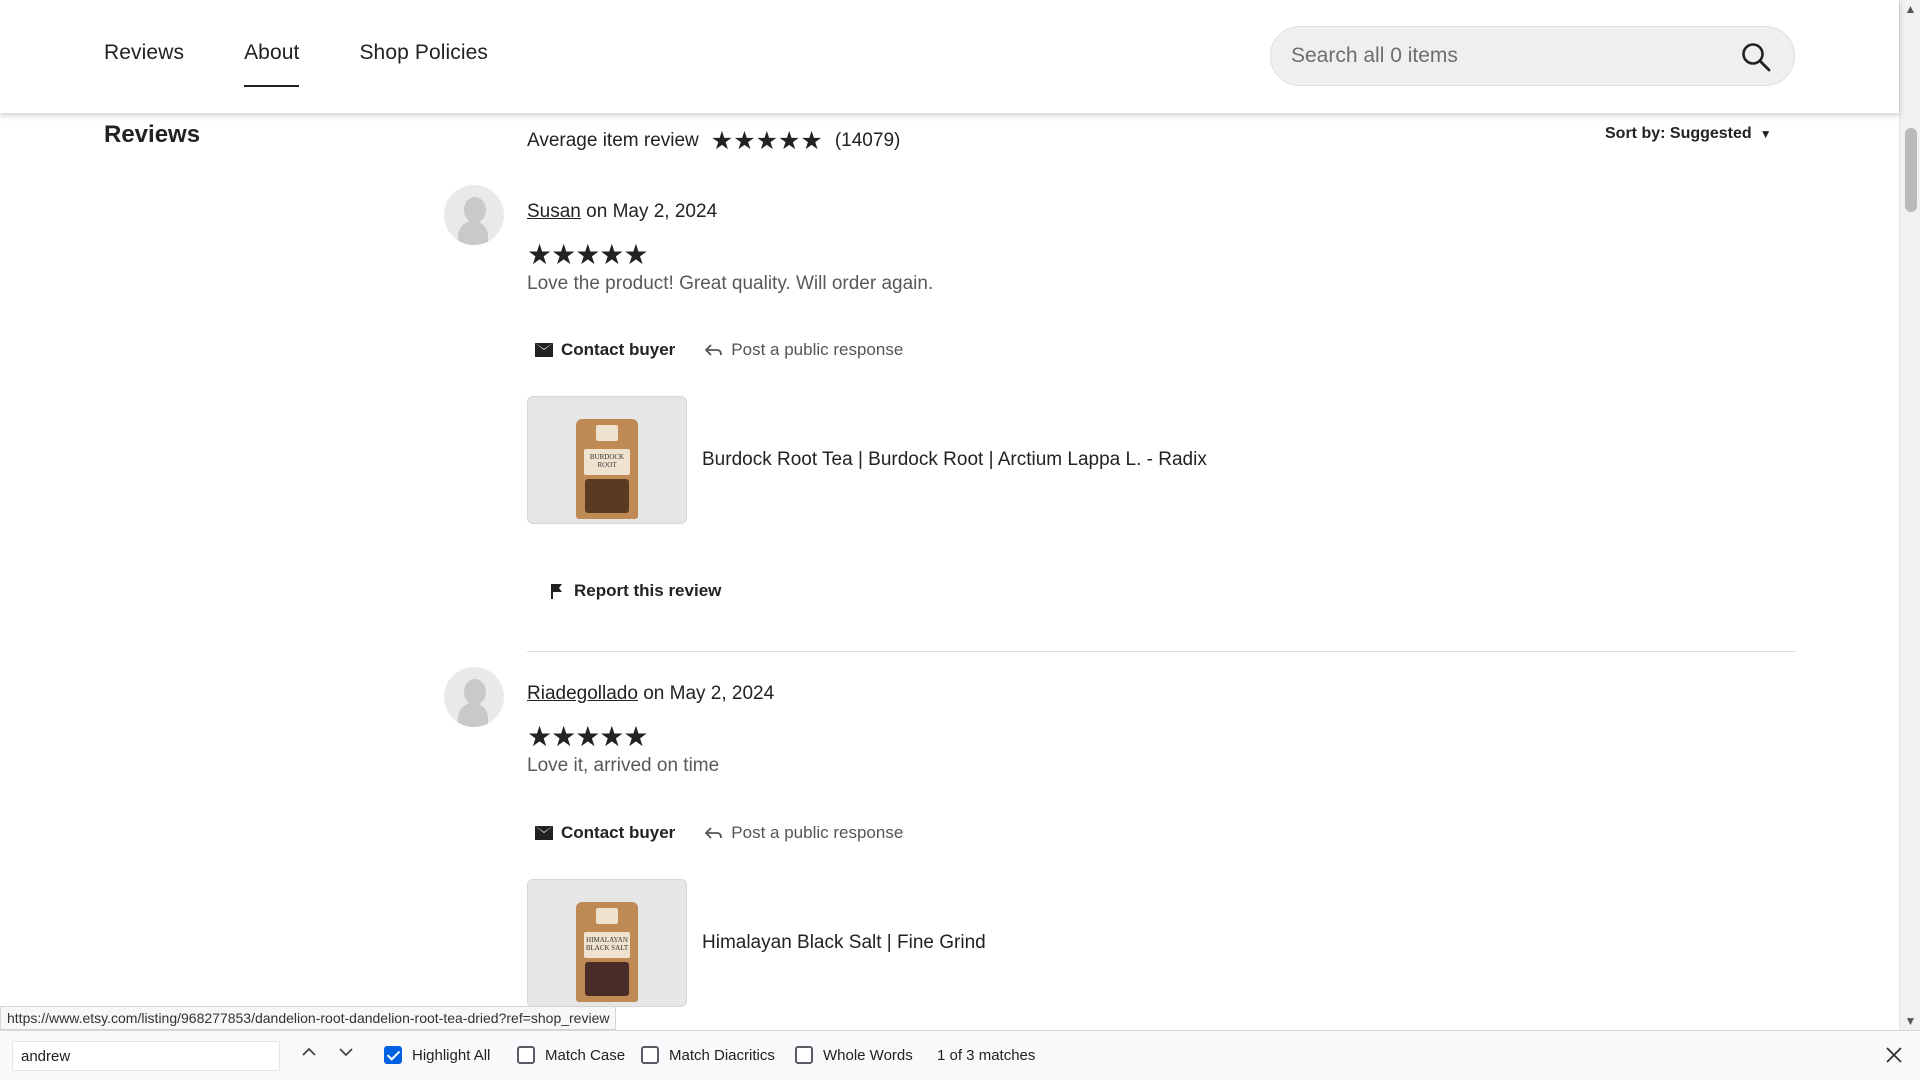 The image size is (1920, 1080). Describe the element at coordinates (393, 1055) in the screenshot. I see `checkbox-checked-icon` at that location.